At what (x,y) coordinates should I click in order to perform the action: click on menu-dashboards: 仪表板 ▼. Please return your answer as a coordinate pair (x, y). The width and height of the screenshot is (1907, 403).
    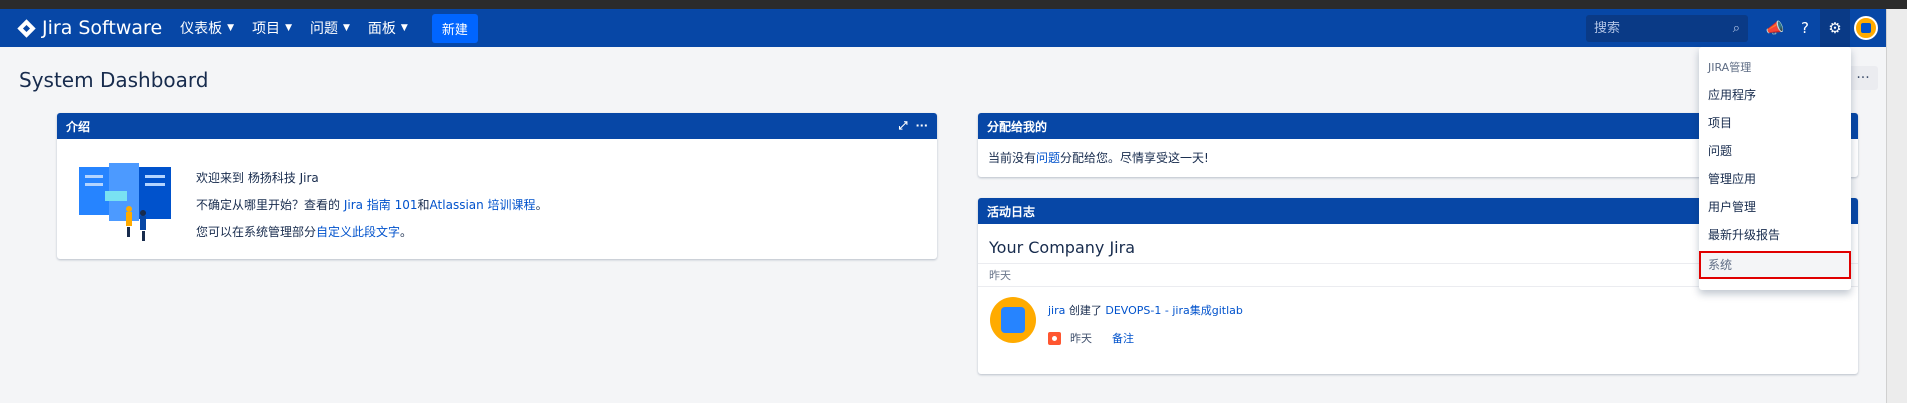
    Looking at the image, I should click on (207, 28).